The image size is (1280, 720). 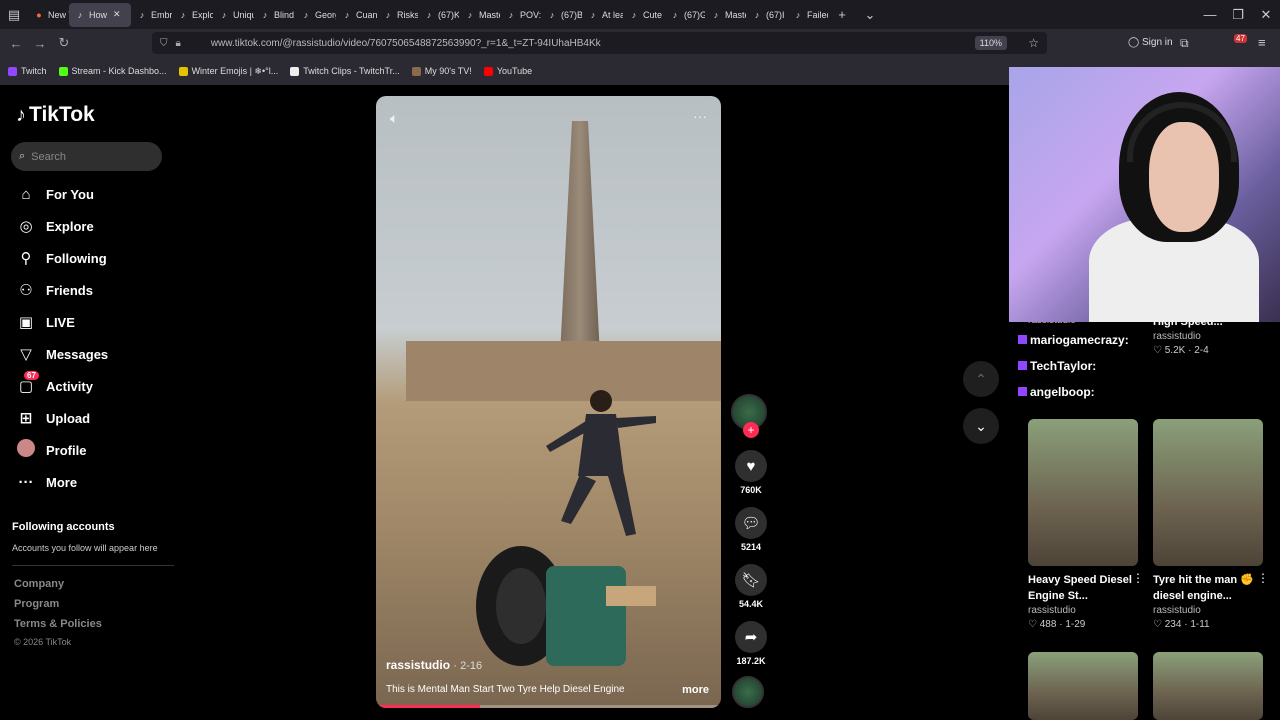 I want to click on action-column: + ♥ 760K 💬︎ 5214 🔖︎ 54.4K ➦ 187.2K, so click(x=750, y=551).